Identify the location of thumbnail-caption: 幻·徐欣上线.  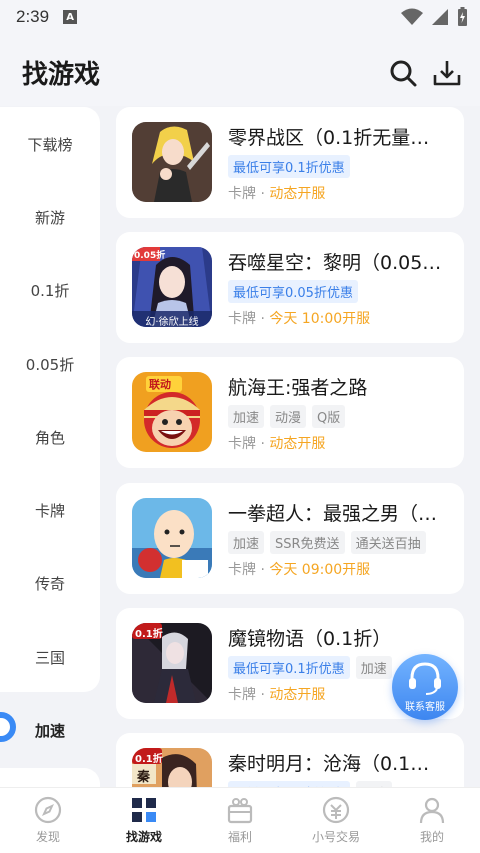
(172, 322).